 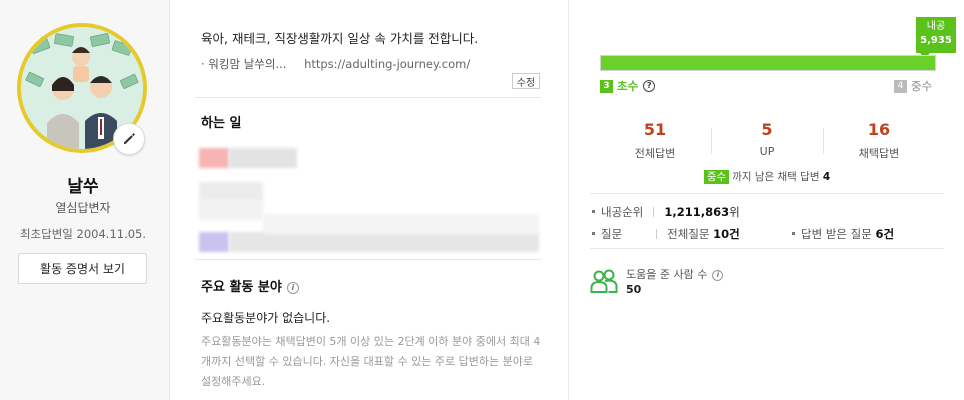 I want to click on helped-label-text: 도움을 준 사람 수, so click(x=667, y=274).